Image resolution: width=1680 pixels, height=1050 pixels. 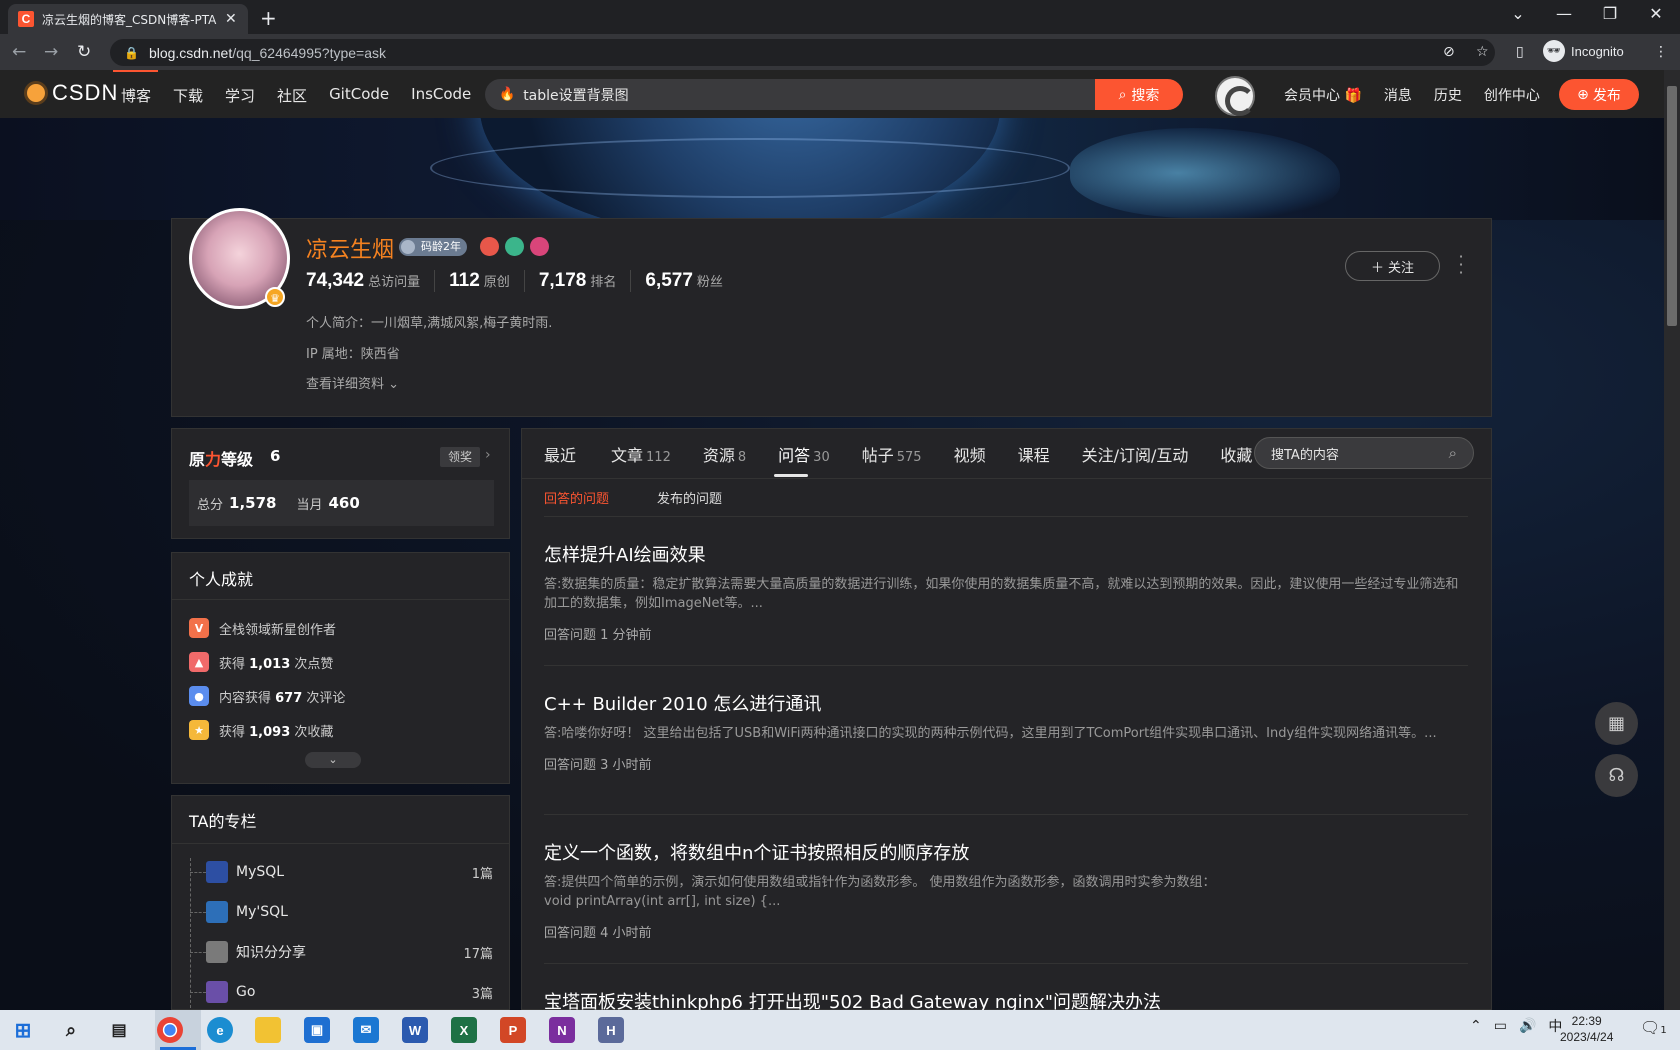 I want to click on quality-badge-icon, so click(x=514, y=246).